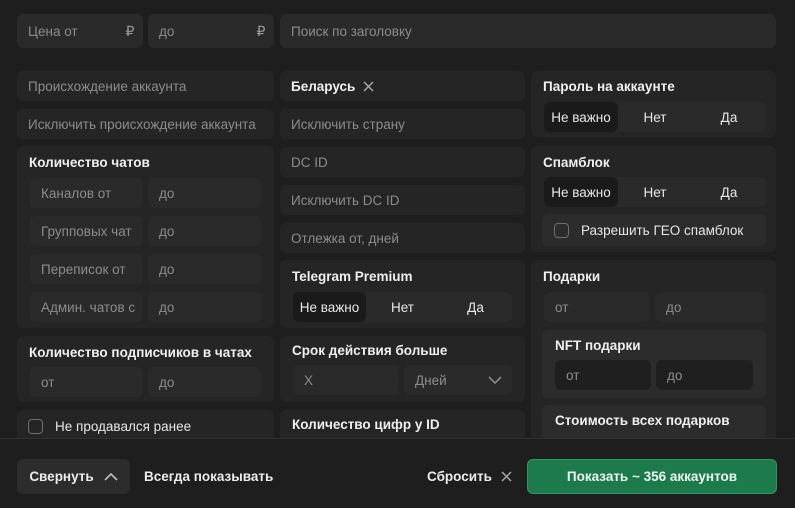 This screenshot has height=508, width=795. I want to click on admin-chats-from-input: Админ. чатов с, so click(86, 307).